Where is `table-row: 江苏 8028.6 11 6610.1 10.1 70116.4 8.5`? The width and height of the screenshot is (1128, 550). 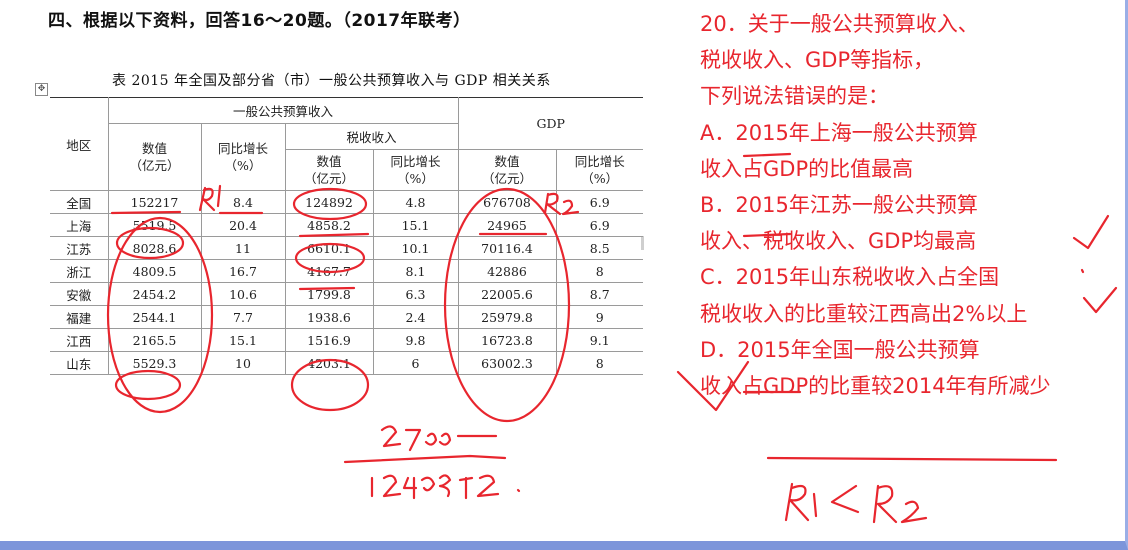
table-row: 江苏 8028.6 11 6610.1 10.1 70116.4 8.5 is located at coordinates (346, 248).